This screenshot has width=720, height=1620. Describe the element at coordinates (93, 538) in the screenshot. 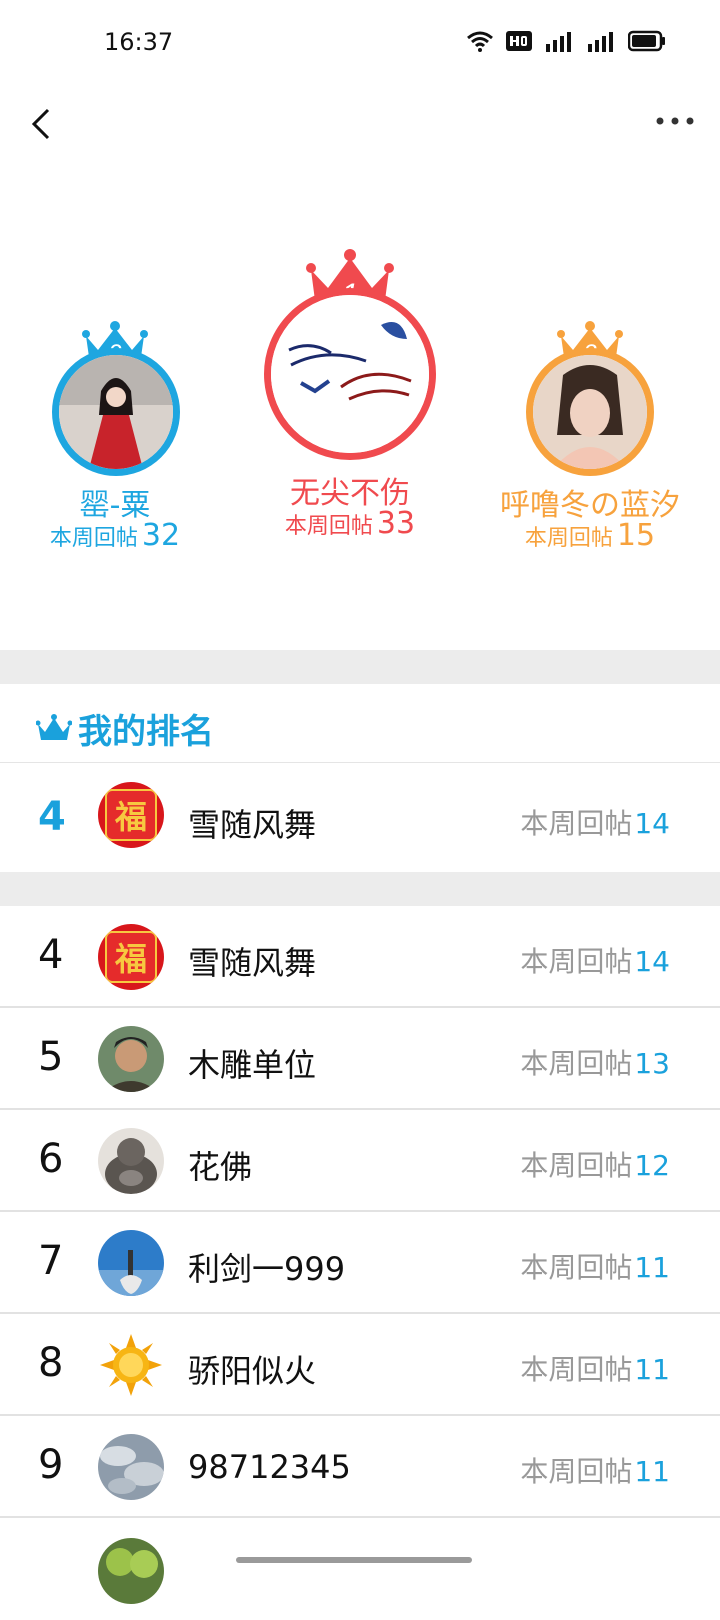

I see `podium-label-2: 本周回帖` at that location.